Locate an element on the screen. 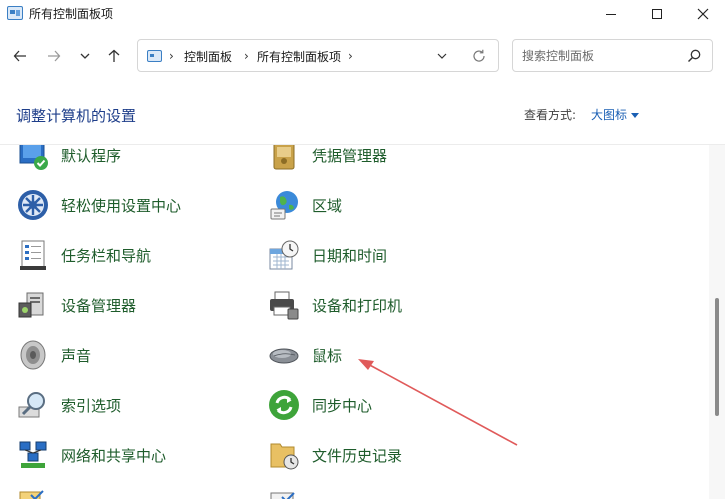 The image size is (725, 499). forward-button is located at coordinates (54, 56).